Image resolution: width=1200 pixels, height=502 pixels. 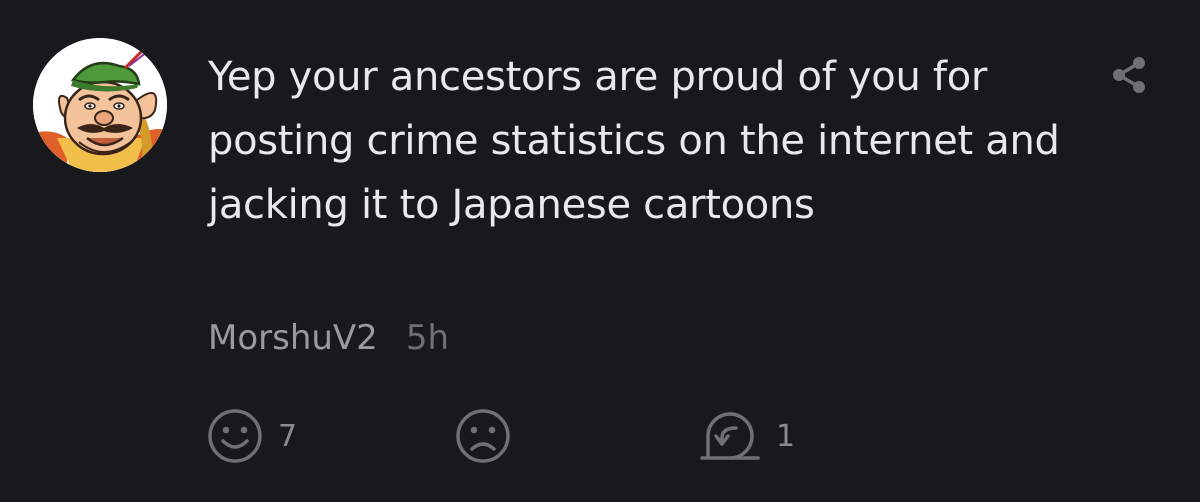 I want to click on frown-face-icon, so click(x=483, y=436).